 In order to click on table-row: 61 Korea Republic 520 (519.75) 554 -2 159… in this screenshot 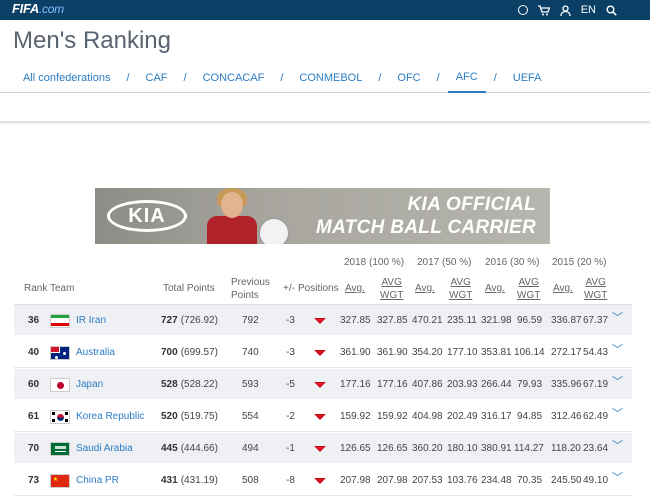, I will do `click(323, 416)`.